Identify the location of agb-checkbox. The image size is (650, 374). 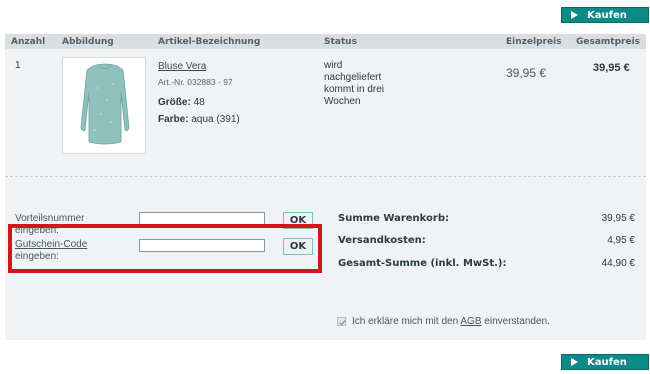
(342, 321).